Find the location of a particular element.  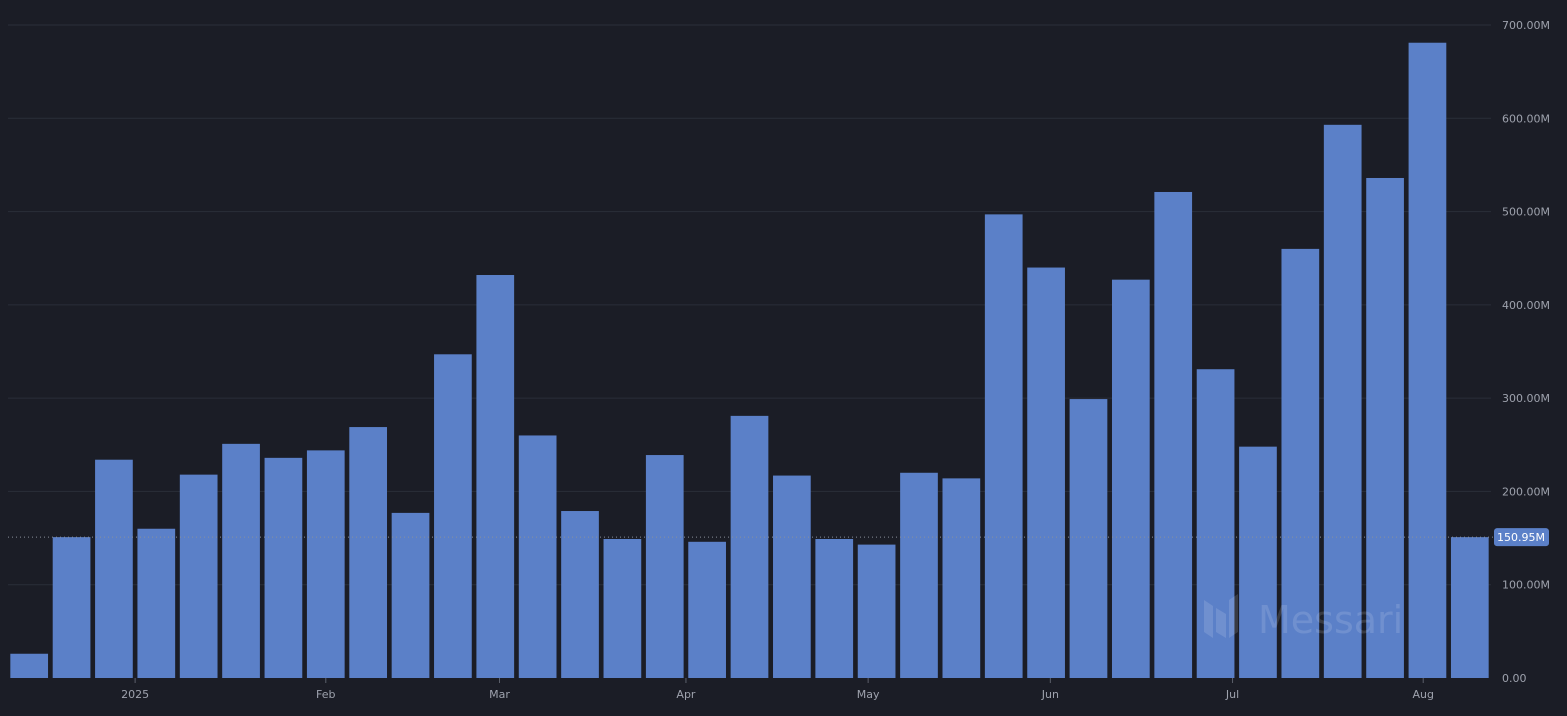

x-tick-label: May is located at coordinates (868, 694).